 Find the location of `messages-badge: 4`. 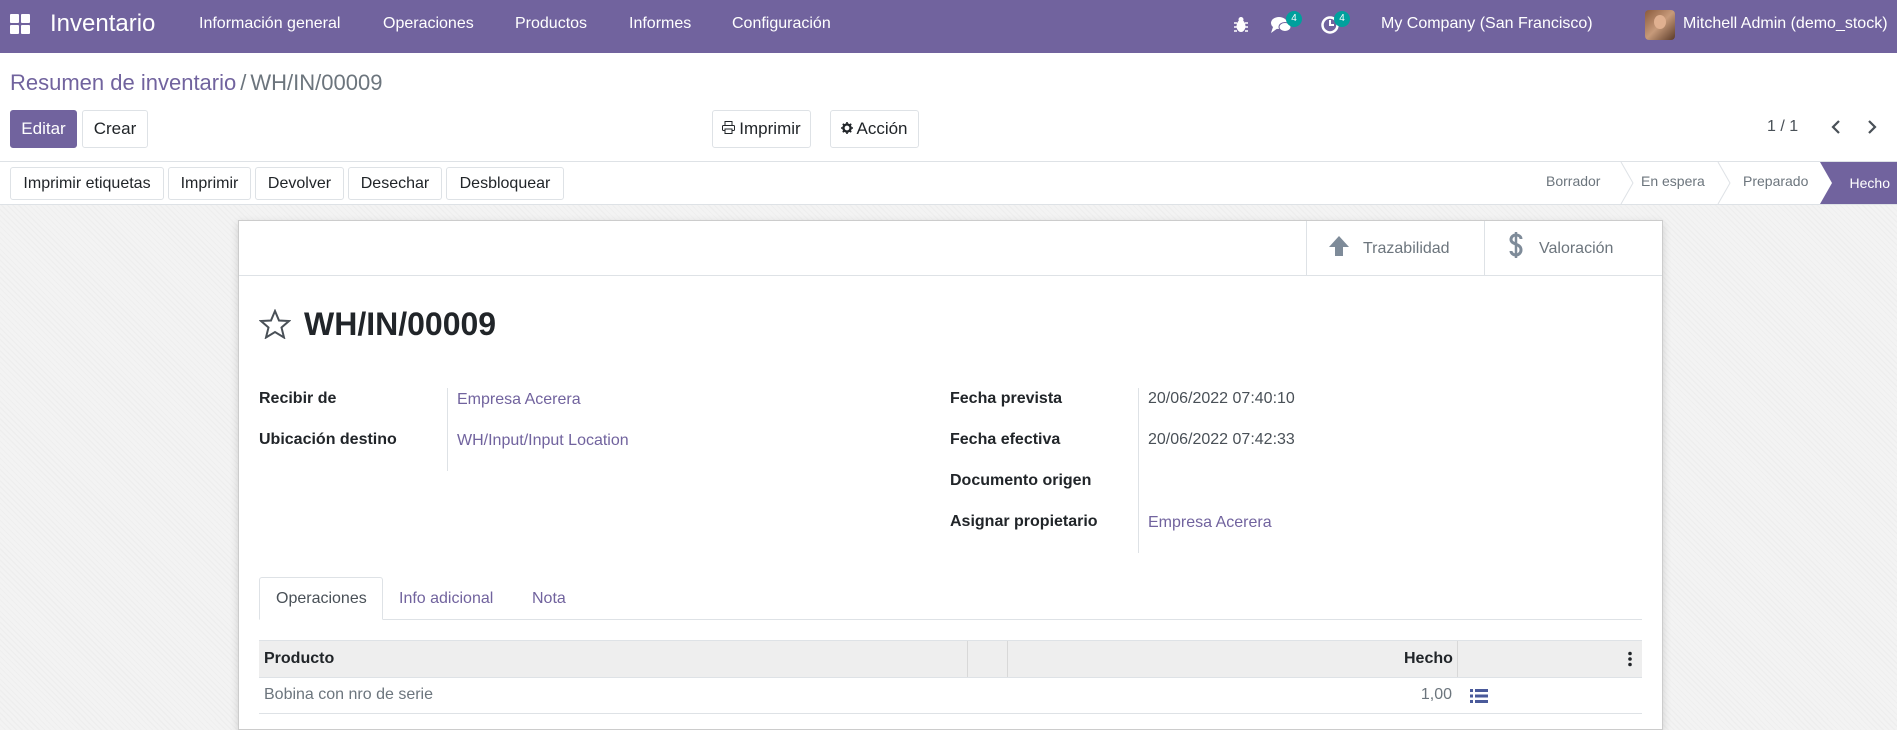

messages-badge: 4 is located at coordinates (1294, 19).